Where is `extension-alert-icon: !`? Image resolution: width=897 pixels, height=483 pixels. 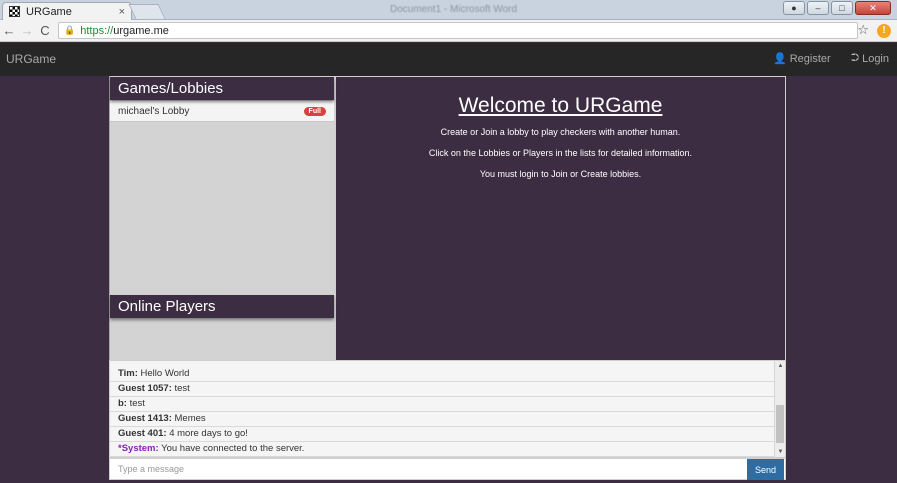
extension-alert-icon: ! is located at coordinates (884, 31).